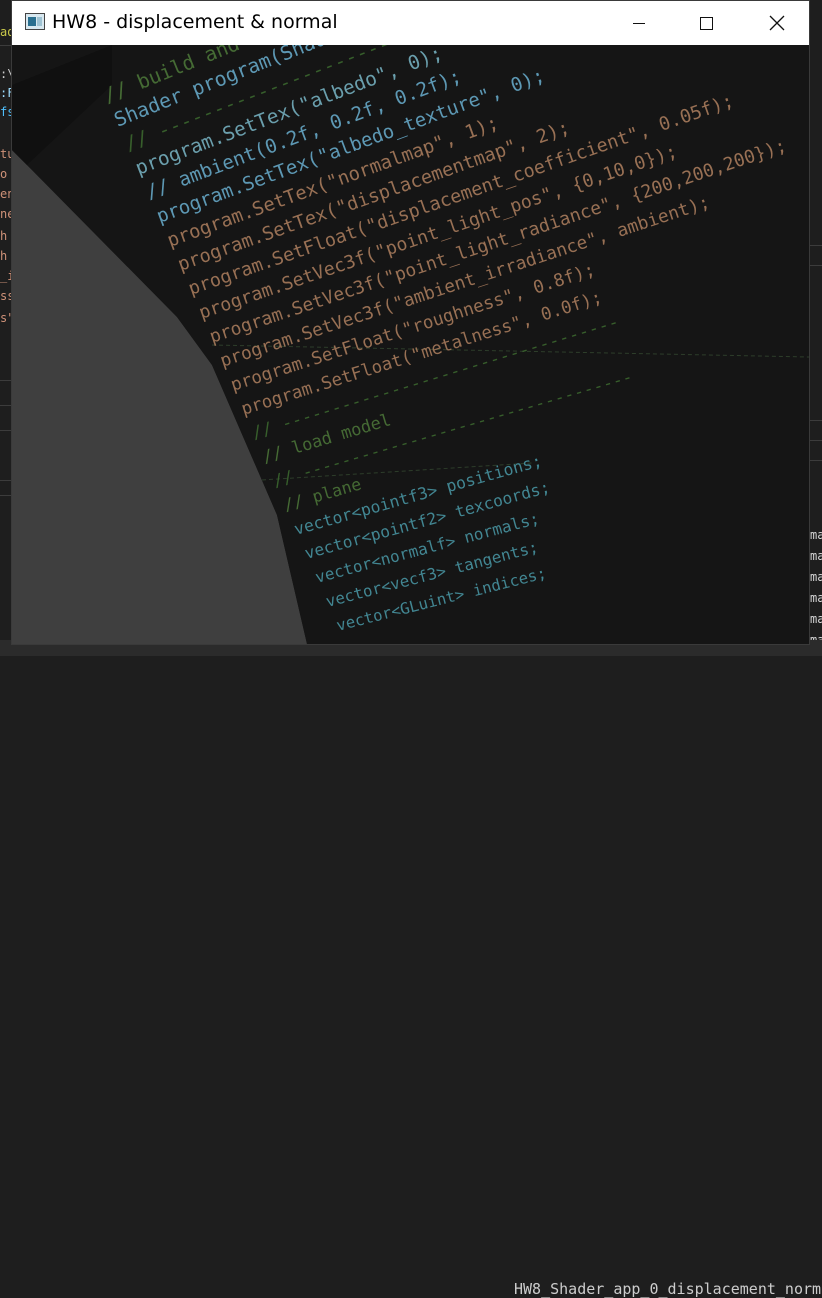 This screenshot has height=1298, width=822. Describe the element at coordinates (668, 1289) in the screenshot. I see `terminal-line: HW8_Shader_app_0_displacement_norma` at that location.